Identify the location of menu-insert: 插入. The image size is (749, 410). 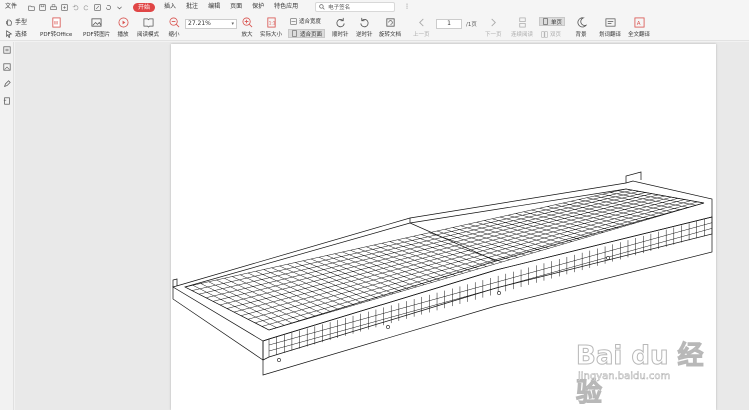
(170, 7).